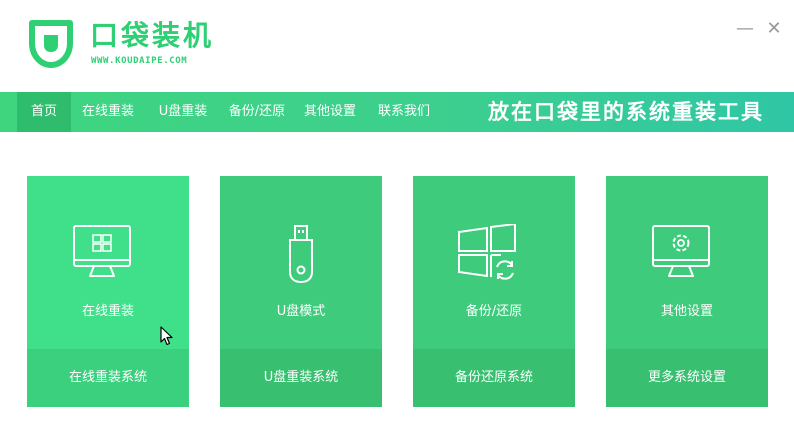 The height and width of the screenshot is (446, 794). What do you see at coordinates (626, 112) in the screenshot?
I see `slogan: 放在口袋里的系统重装工具` at bounding box center [626, 112].